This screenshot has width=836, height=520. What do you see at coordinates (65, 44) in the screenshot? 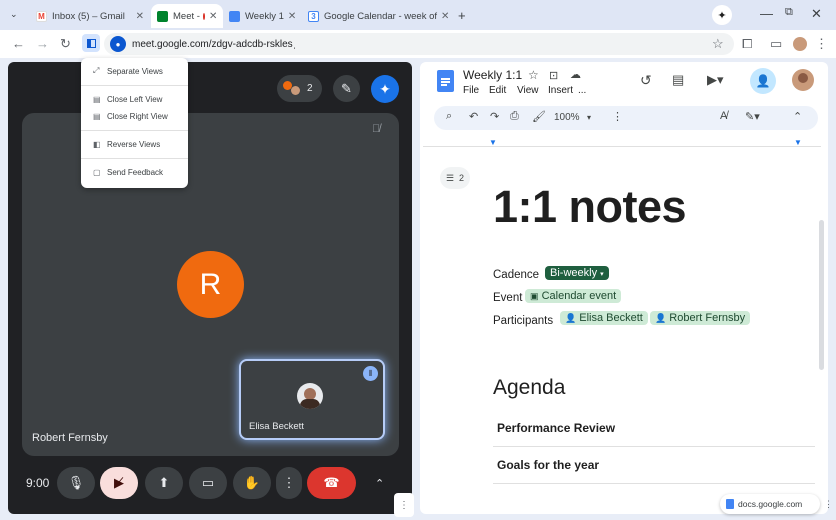
I see `reload-icon: ↻` at bounding box center [65, 44].